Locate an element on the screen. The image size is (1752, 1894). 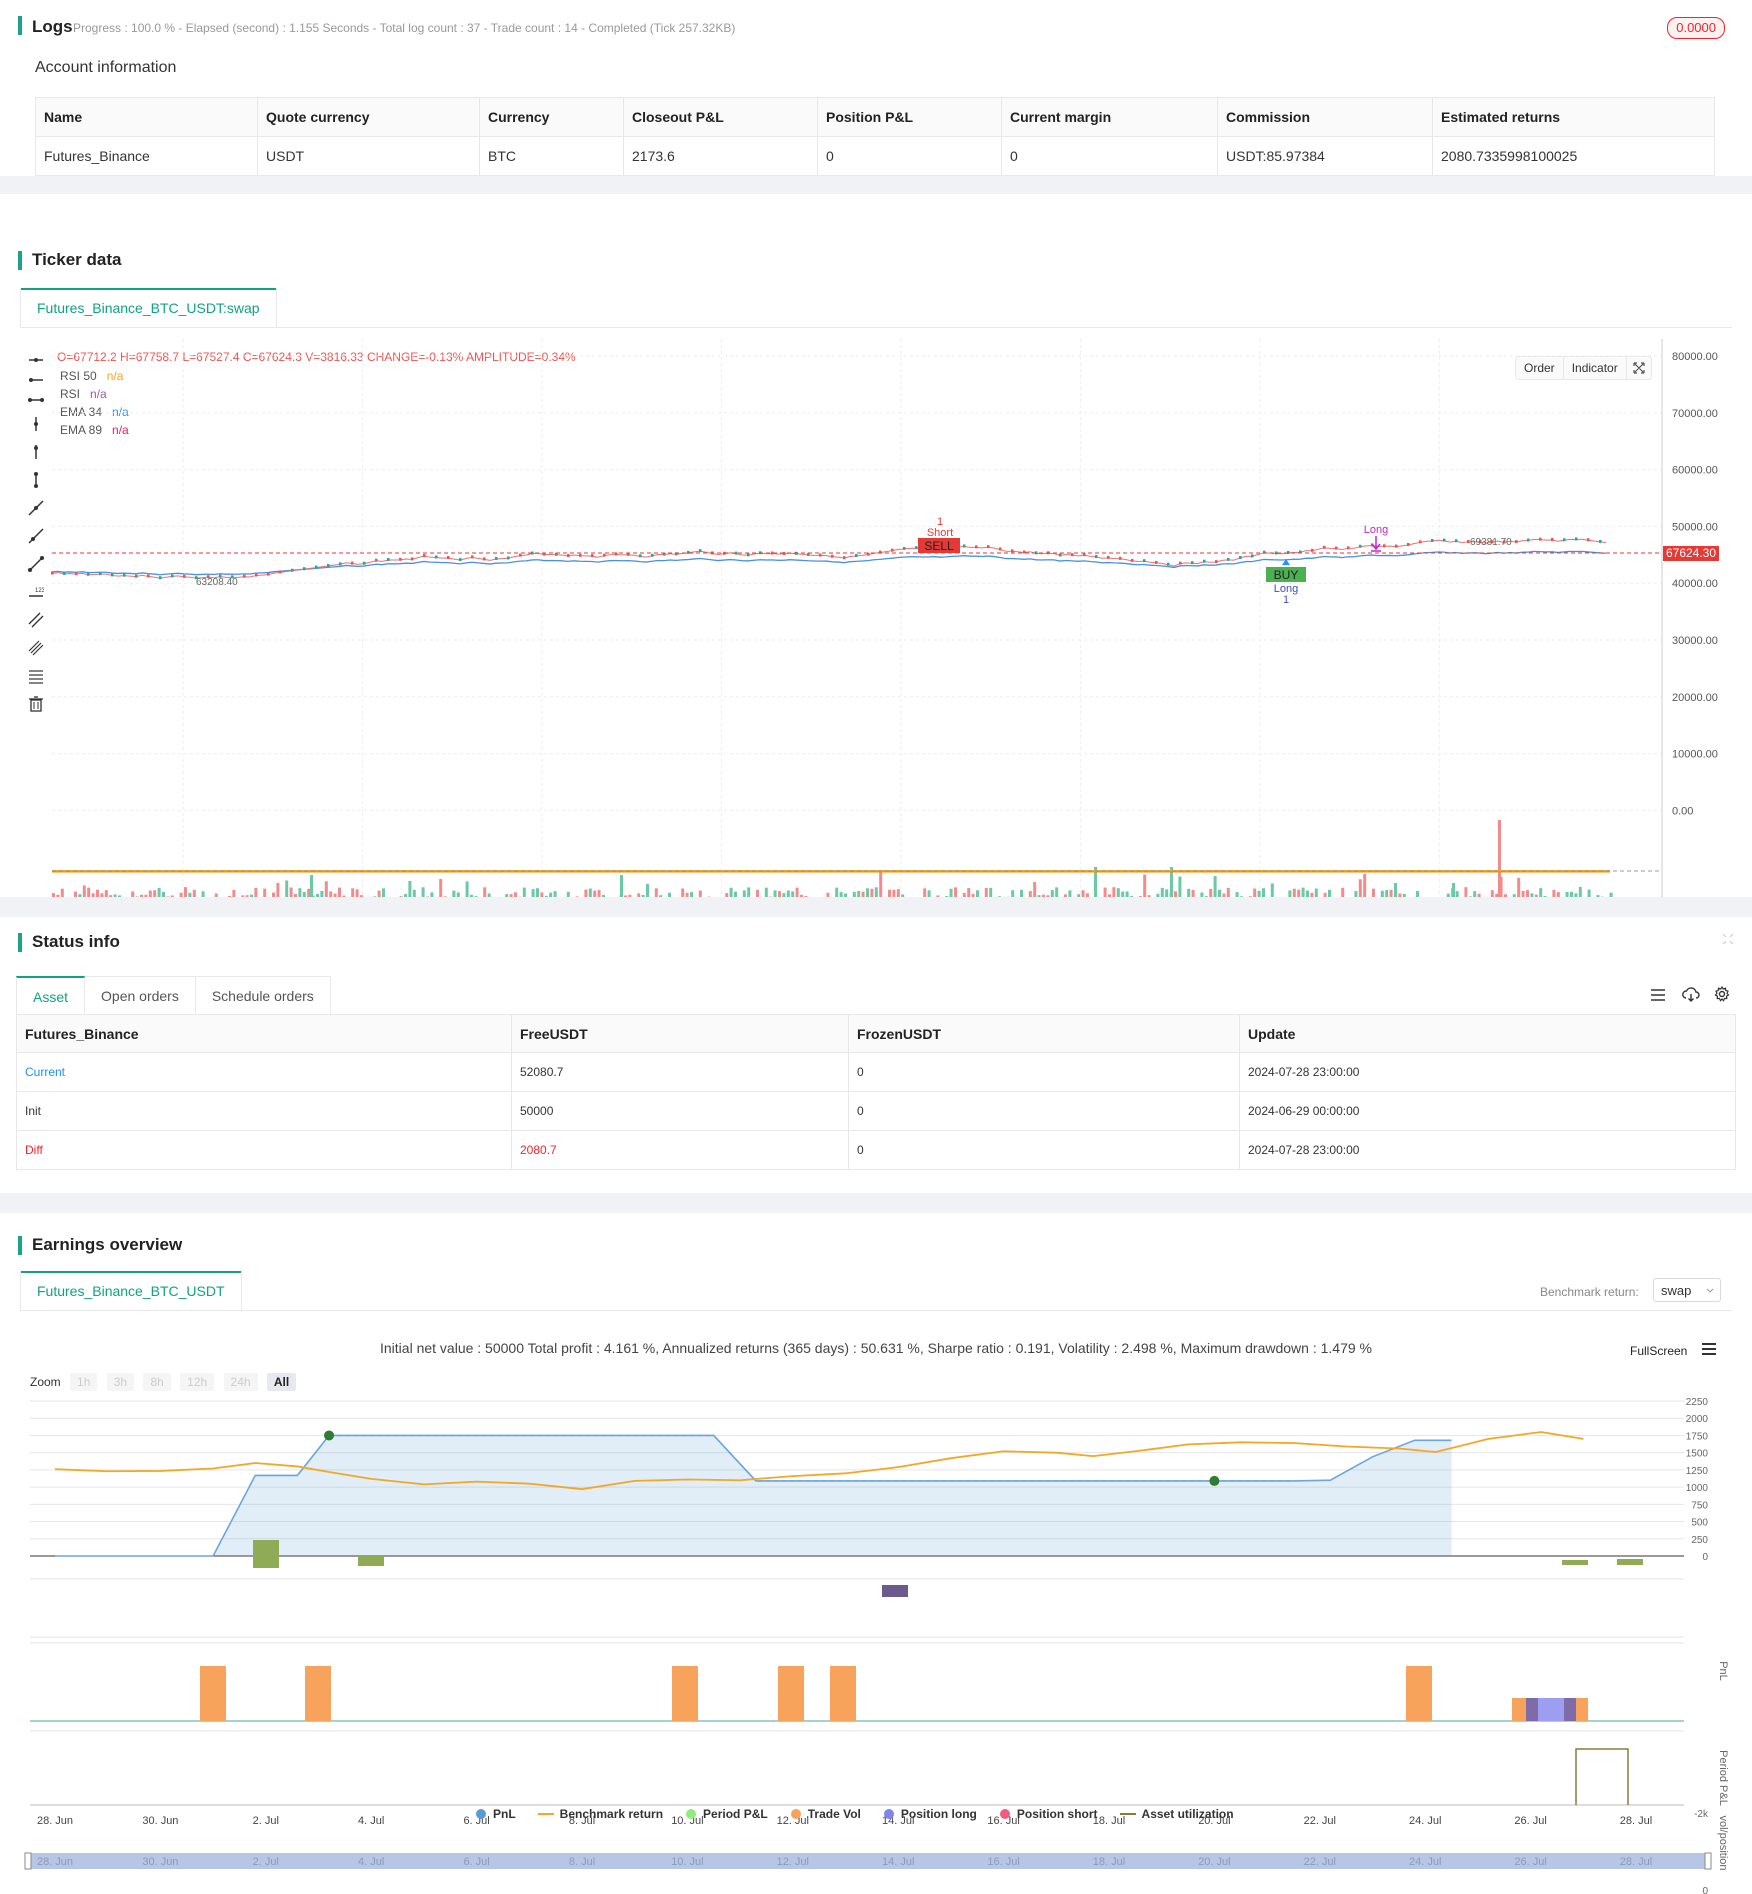
navigator-handle-left is located at coordinates (28, 1861).